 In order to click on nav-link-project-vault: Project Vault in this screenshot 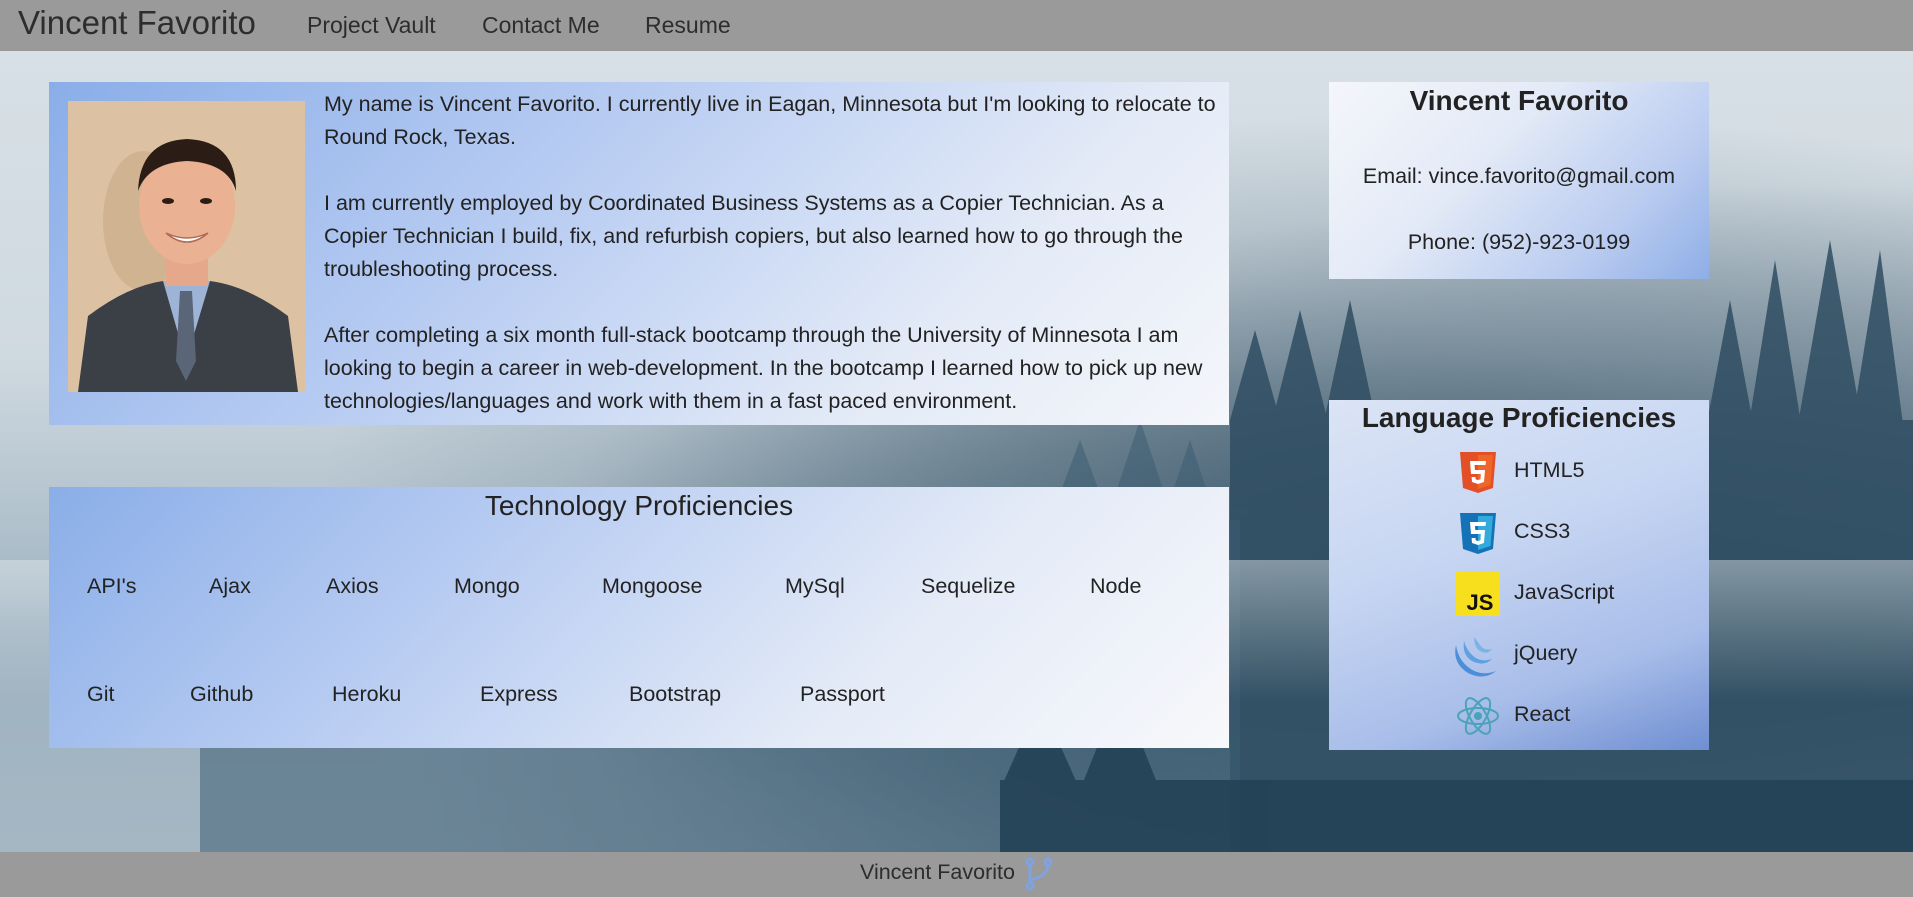, I will do `click(371, 25)`.